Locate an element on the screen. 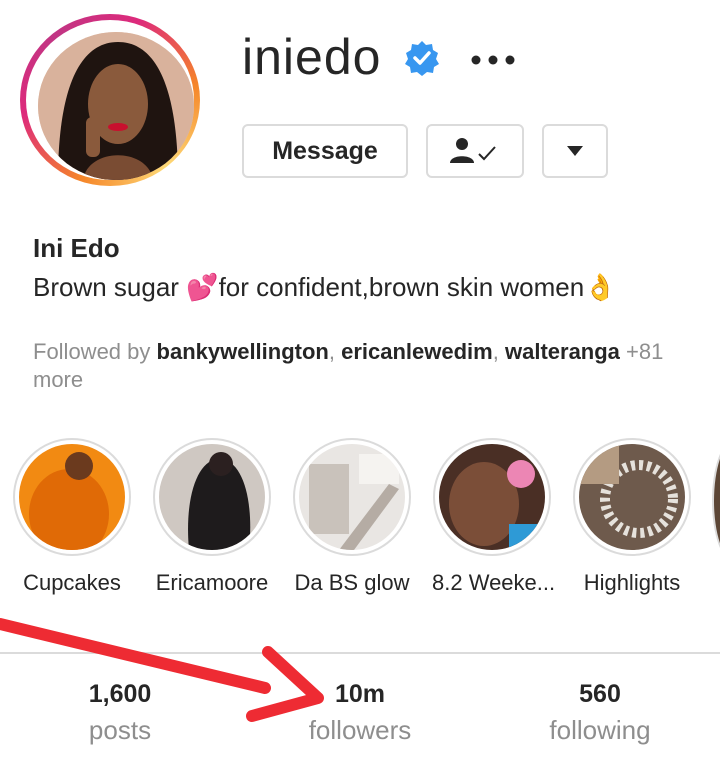 Image resolution: width=720 pixels, height=764 pixels. following-button is located at coordinates (475, 151).